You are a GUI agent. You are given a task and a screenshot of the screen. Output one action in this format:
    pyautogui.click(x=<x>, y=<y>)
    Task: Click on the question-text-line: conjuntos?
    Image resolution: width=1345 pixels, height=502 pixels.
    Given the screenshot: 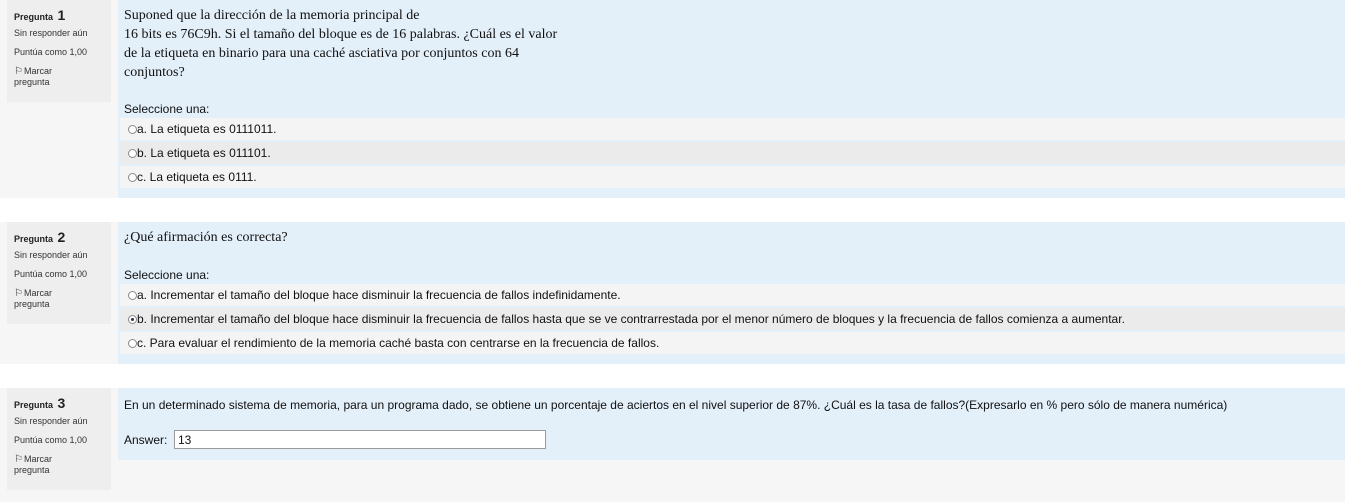 What is the action you would take?
    pyautogui.click(x=154, y=72)
    